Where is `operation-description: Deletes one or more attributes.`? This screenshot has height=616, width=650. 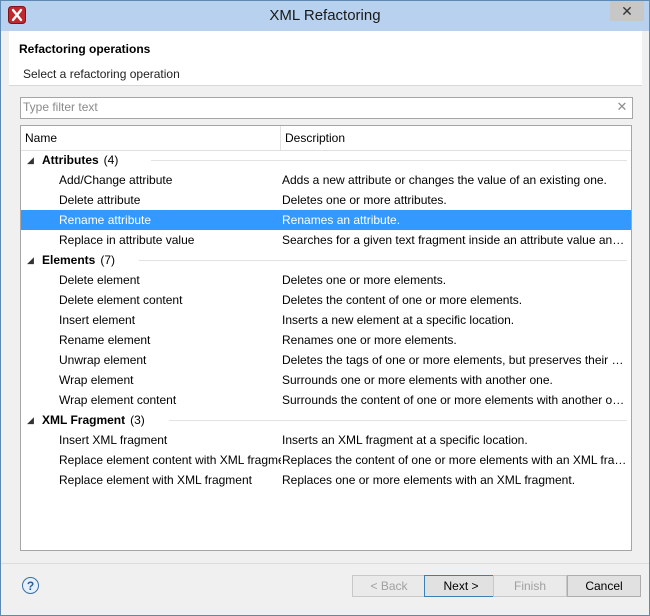 operation-description: Deletes one or more attributes. is located at coordinates (364, 200).